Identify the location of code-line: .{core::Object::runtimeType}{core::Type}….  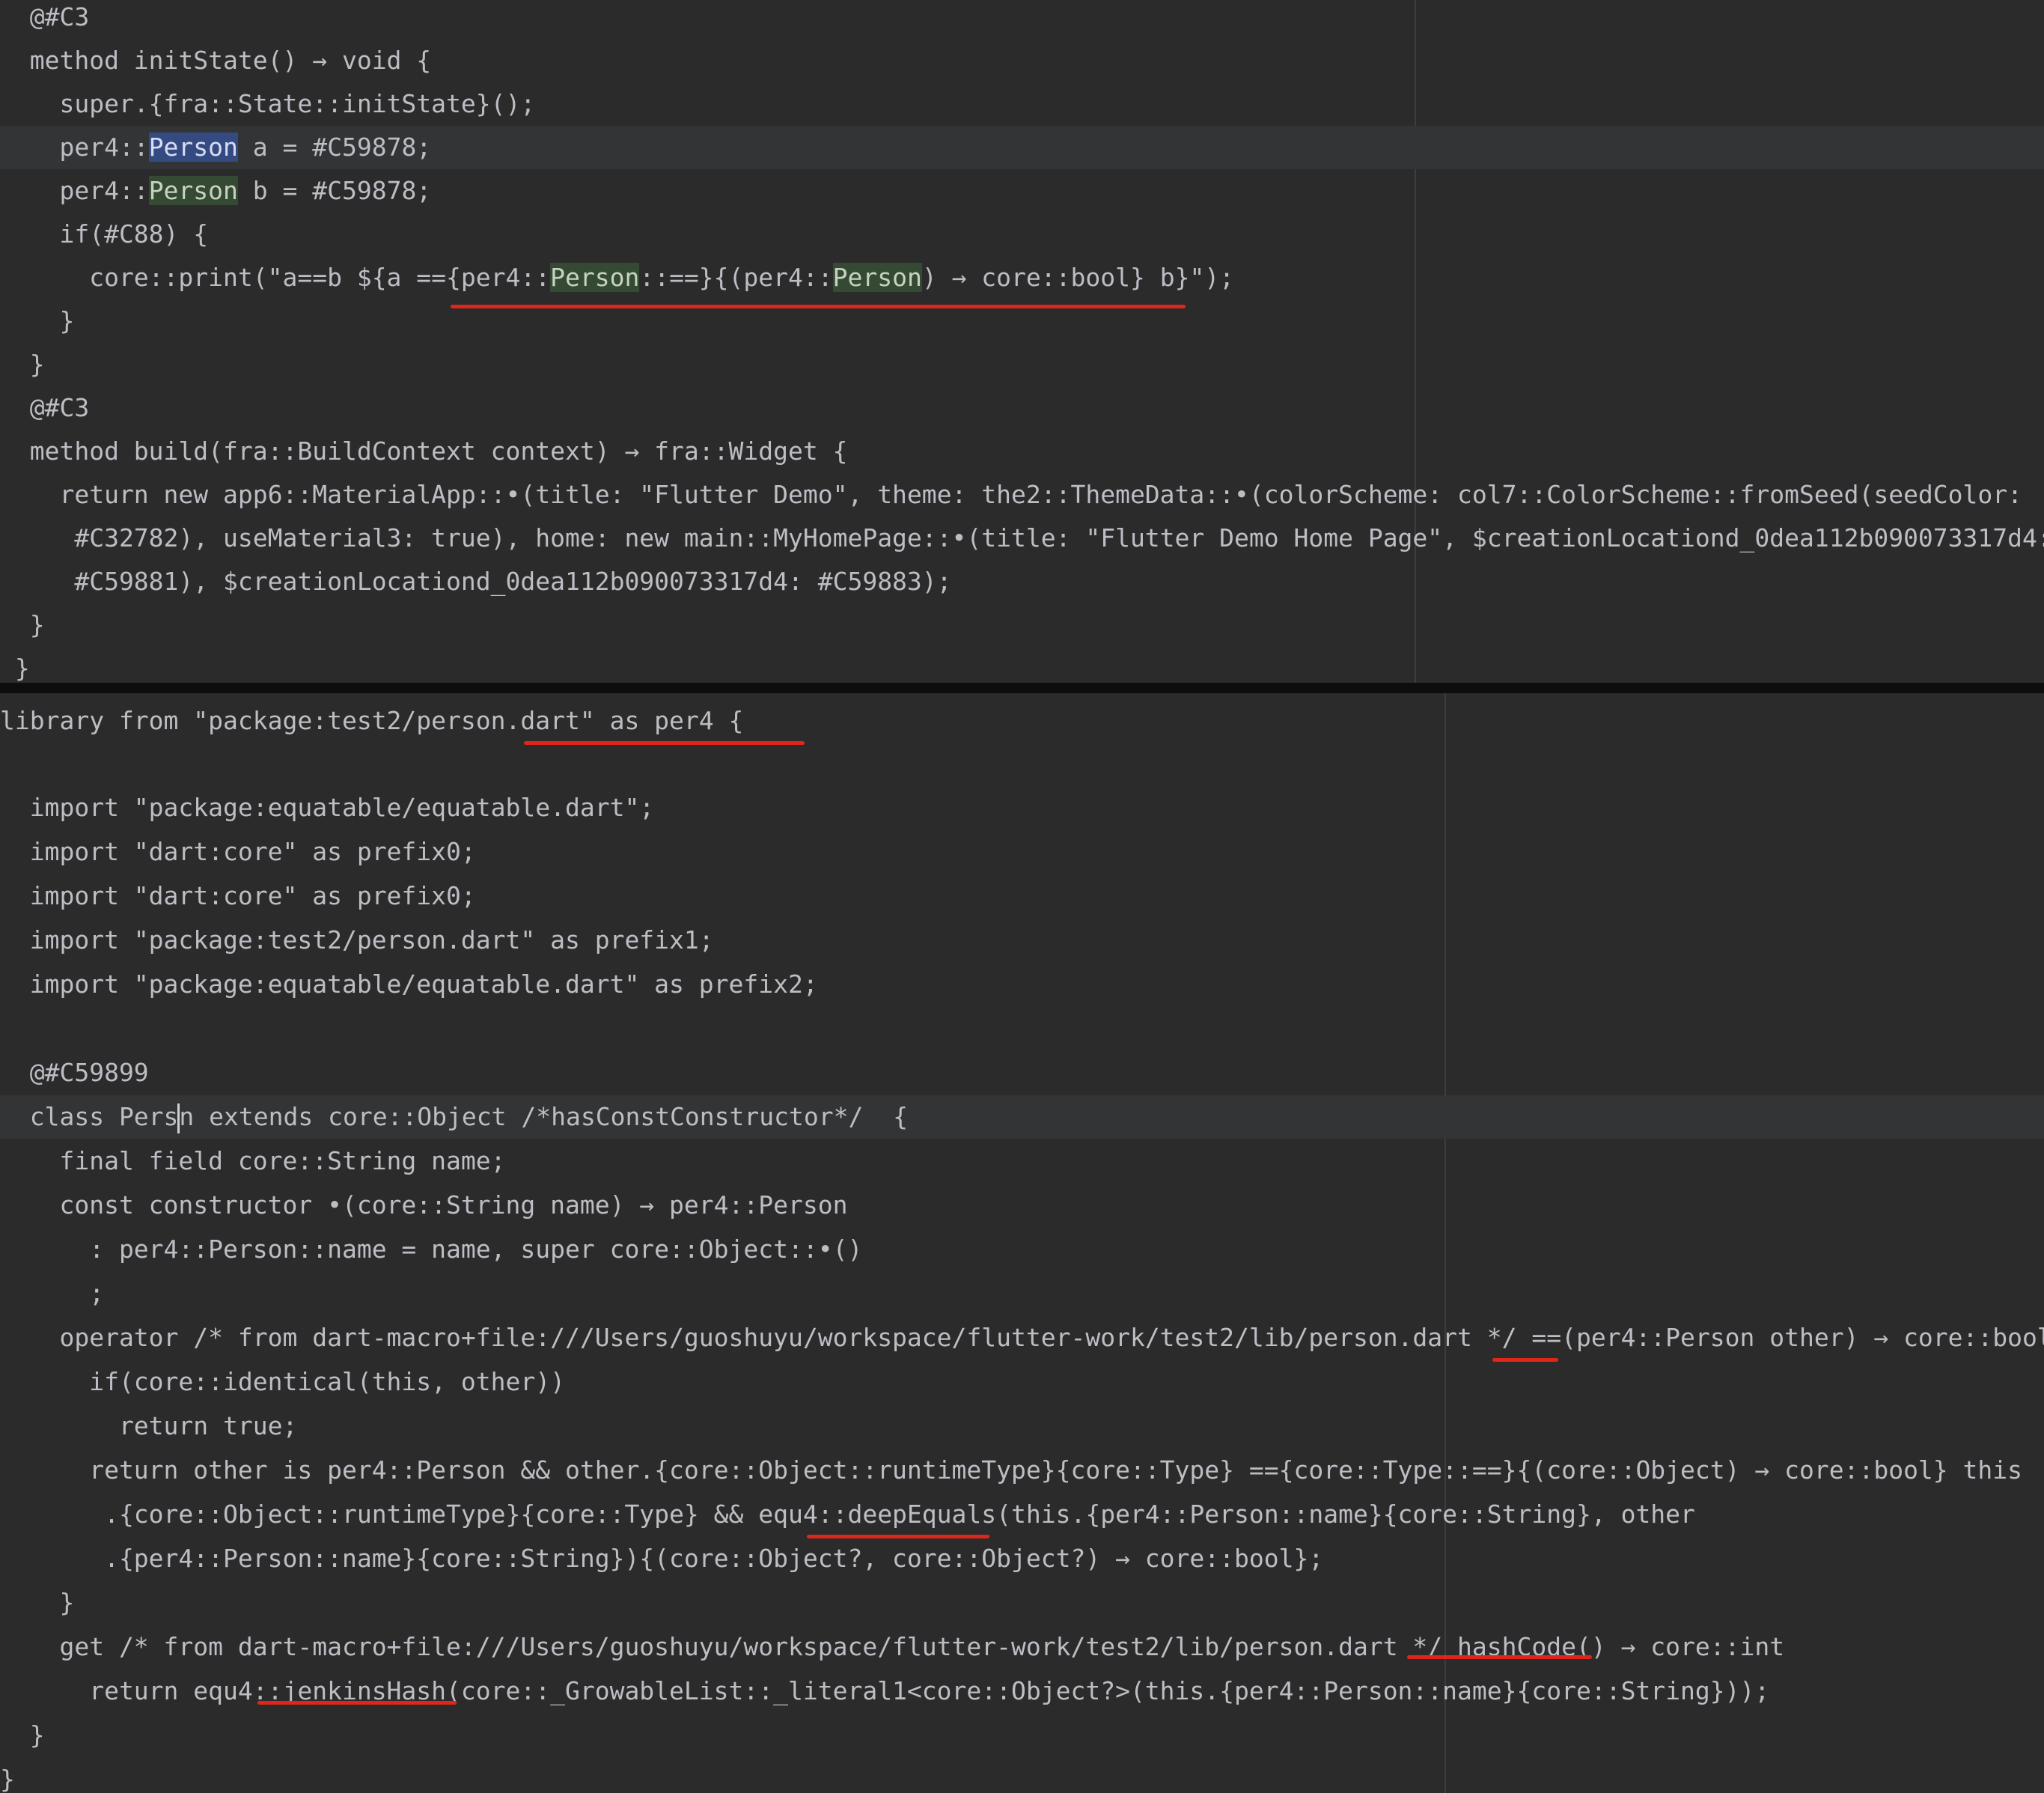
(847, 1514).